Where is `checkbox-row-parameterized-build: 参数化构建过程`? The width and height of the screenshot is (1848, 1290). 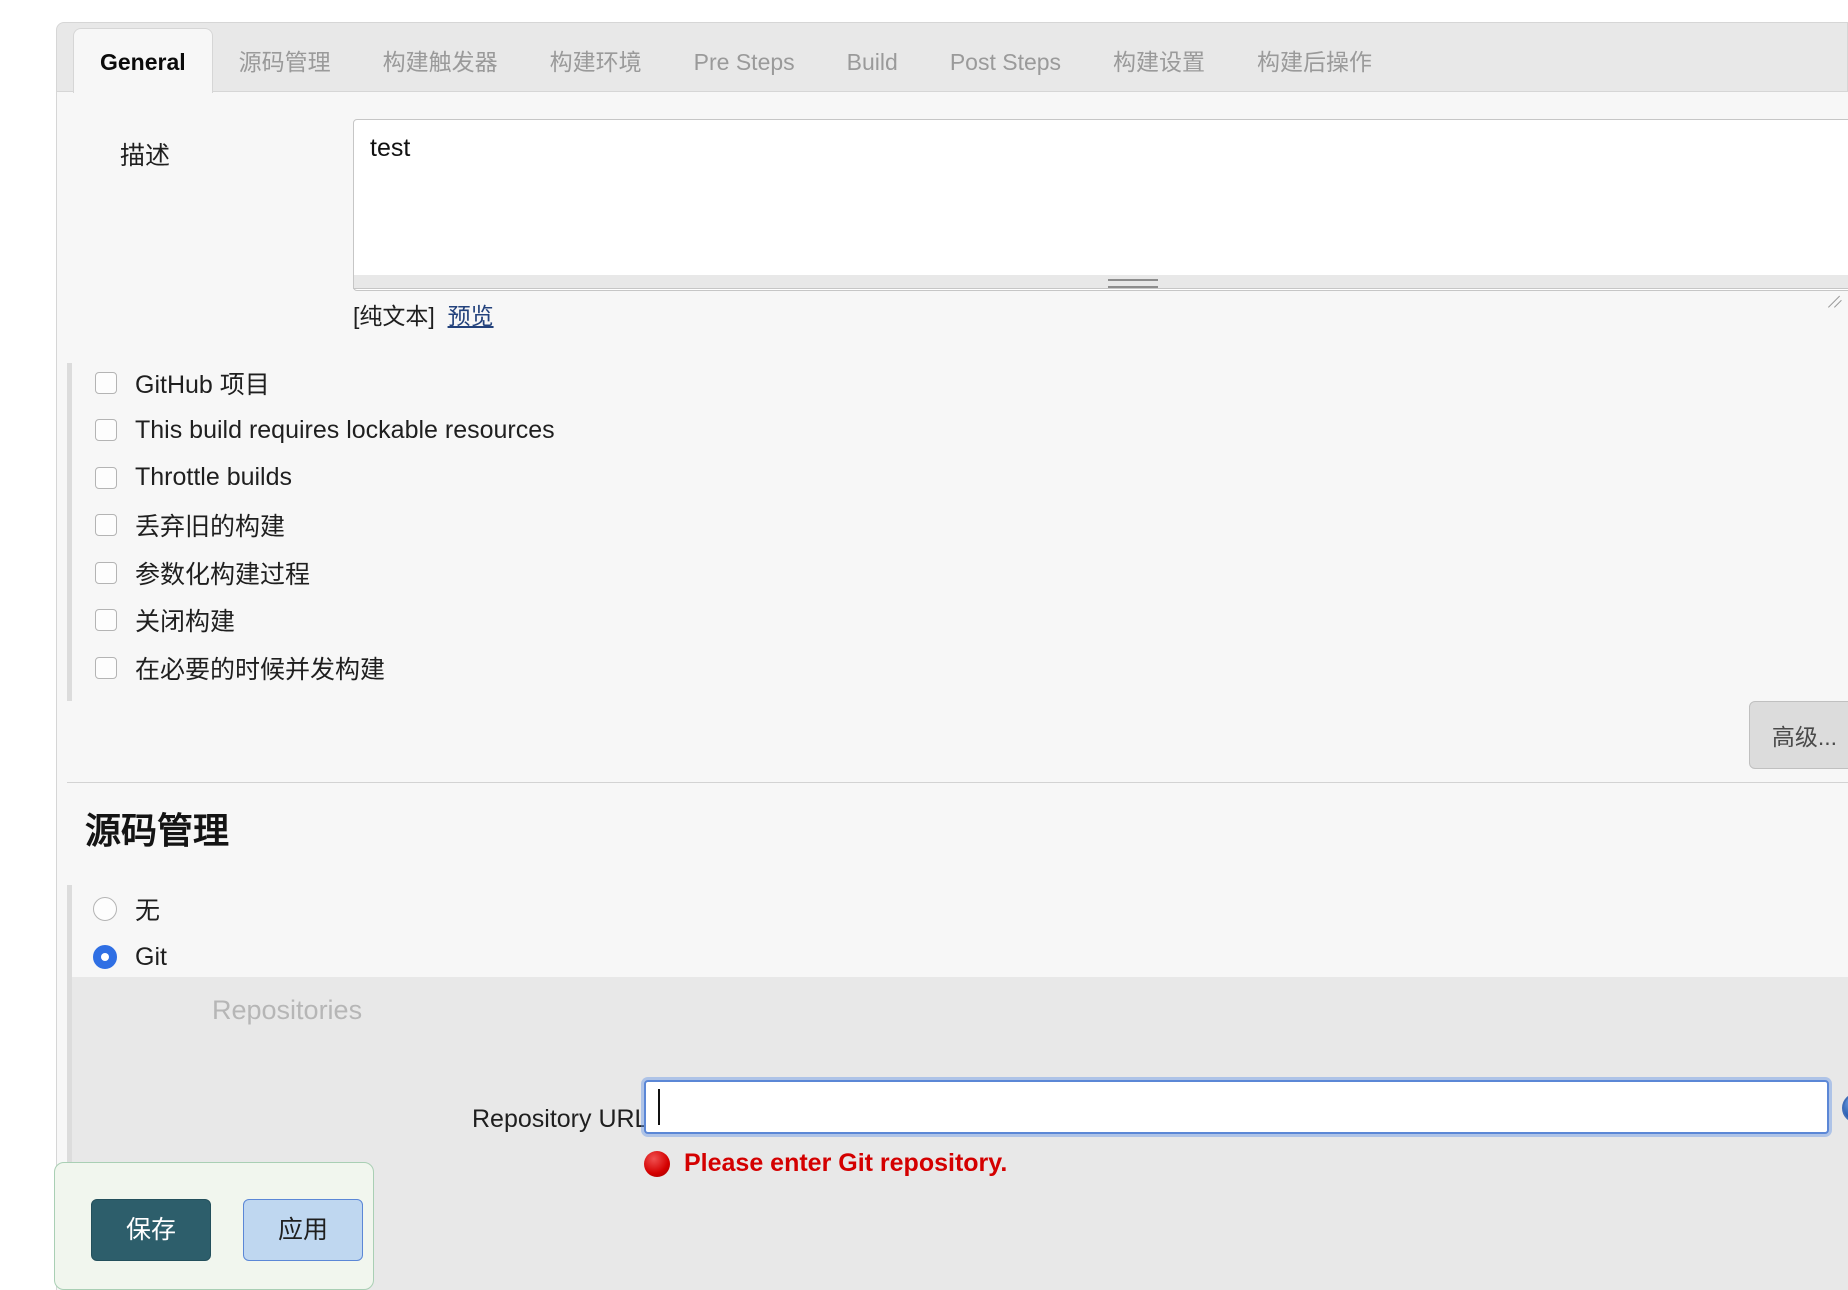
checkbox-row-parameterized-build: 参数化构建过程 is located at coordinates (567, 573).